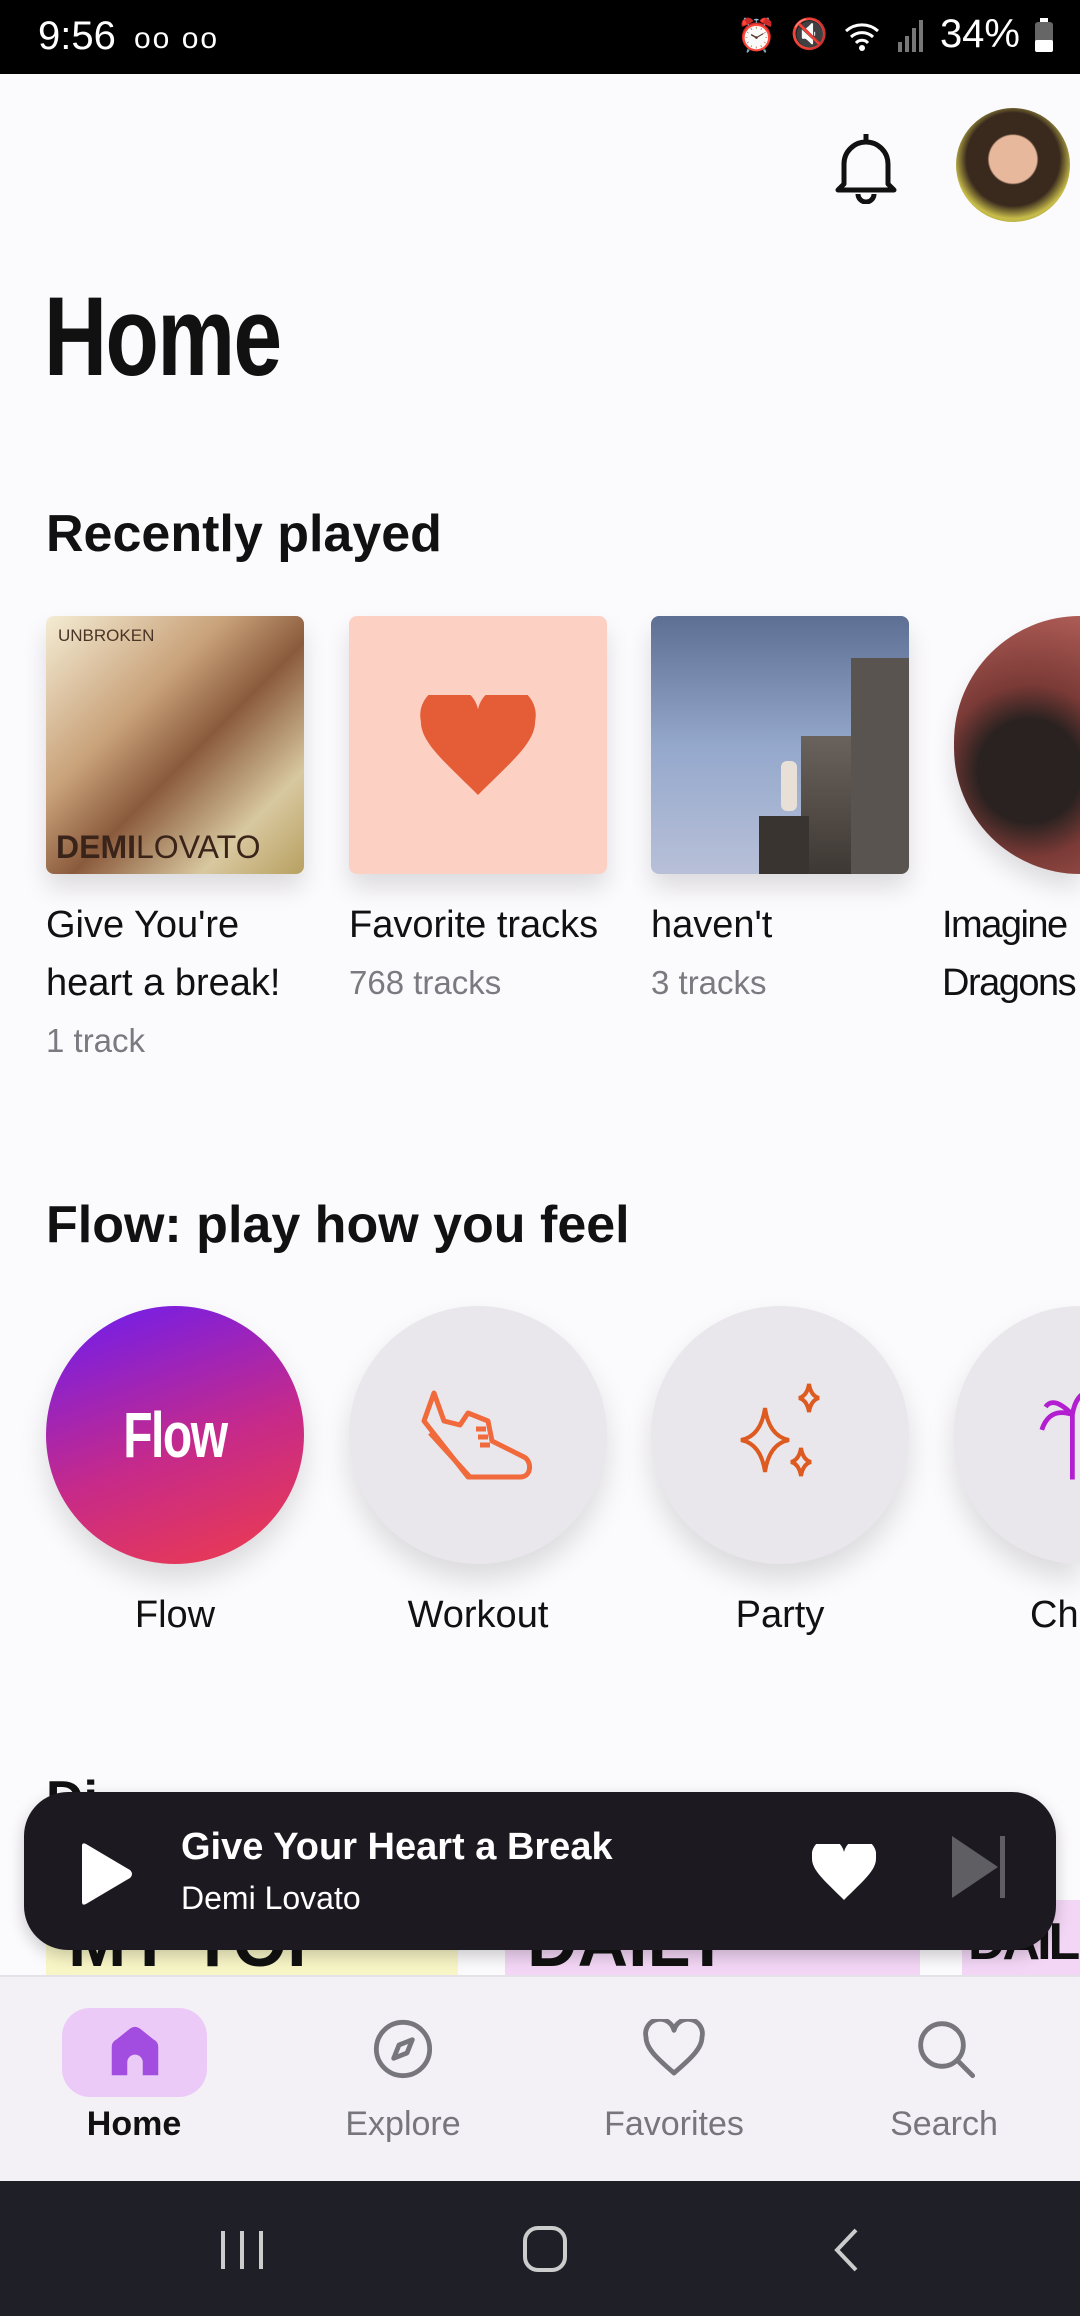  What do you see at coordinates (979, 34) in the screenshot?
I see `battery-percent: 34%` at bounding box center [979, 34].